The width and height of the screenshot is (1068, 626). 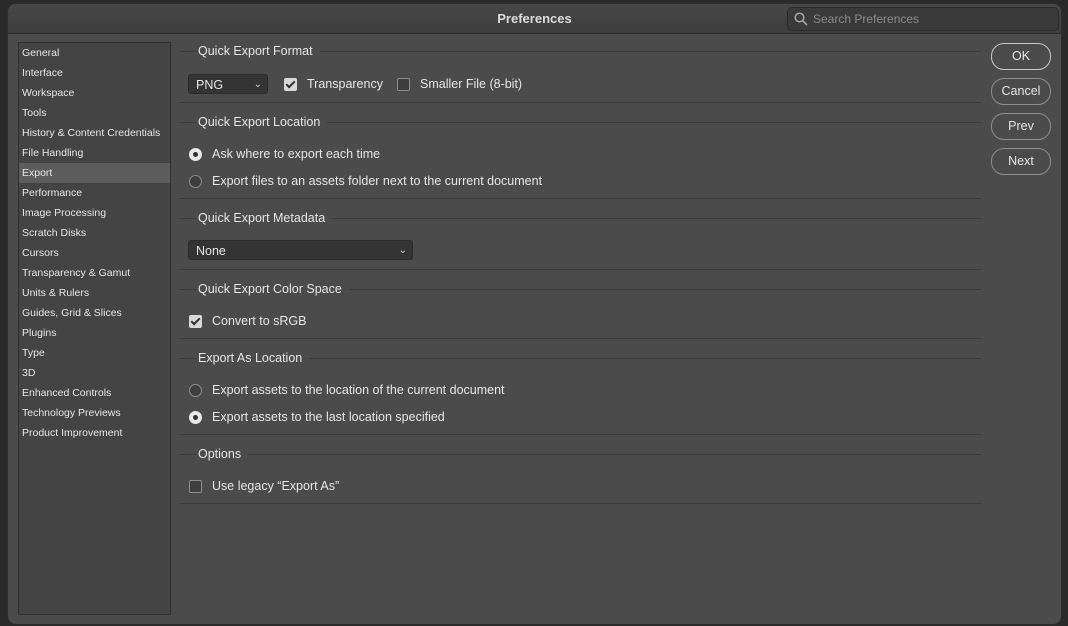 I want to click on section-title: Export As Location, so click(x=253, y=358).